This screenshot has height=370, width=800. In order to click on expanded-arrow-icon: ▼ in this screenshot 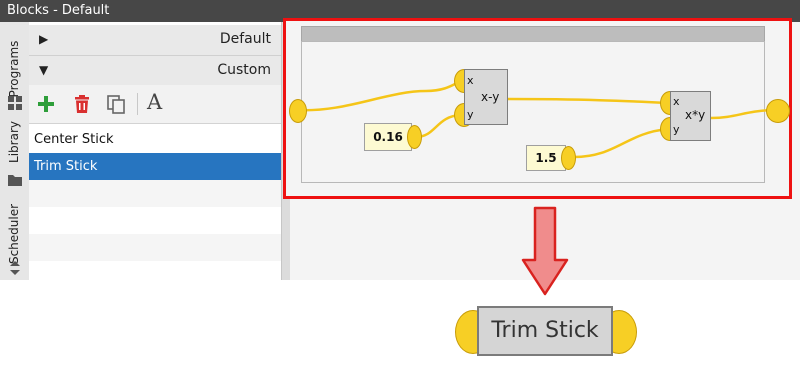, I will do `click(44, 70)`.